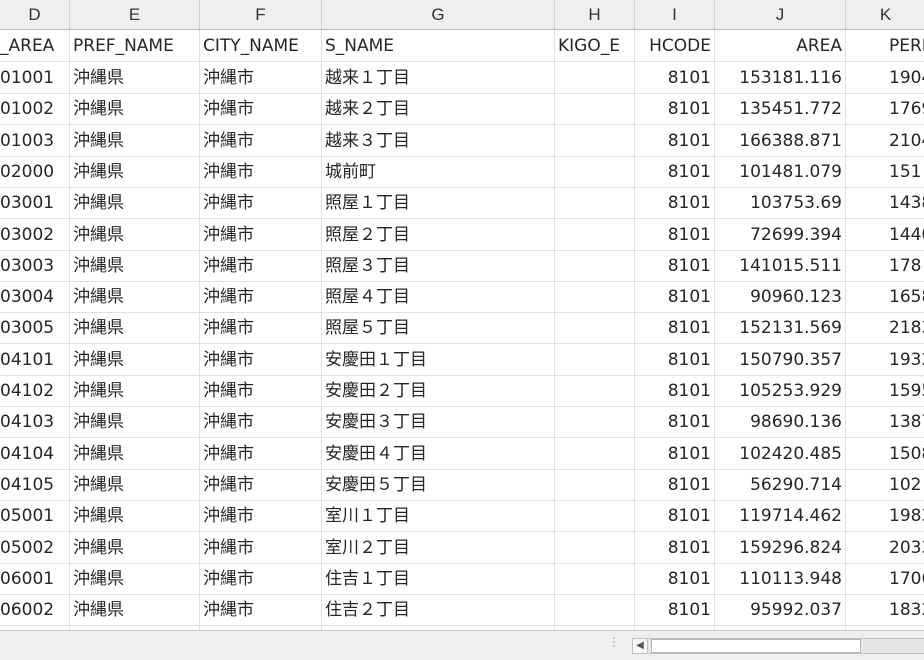 This screenshot has width=924, height=660. What do you see at coordinates (885, 360) in the screenshot?
I see `table-cell: 1932` at bounding box center [885, 360].